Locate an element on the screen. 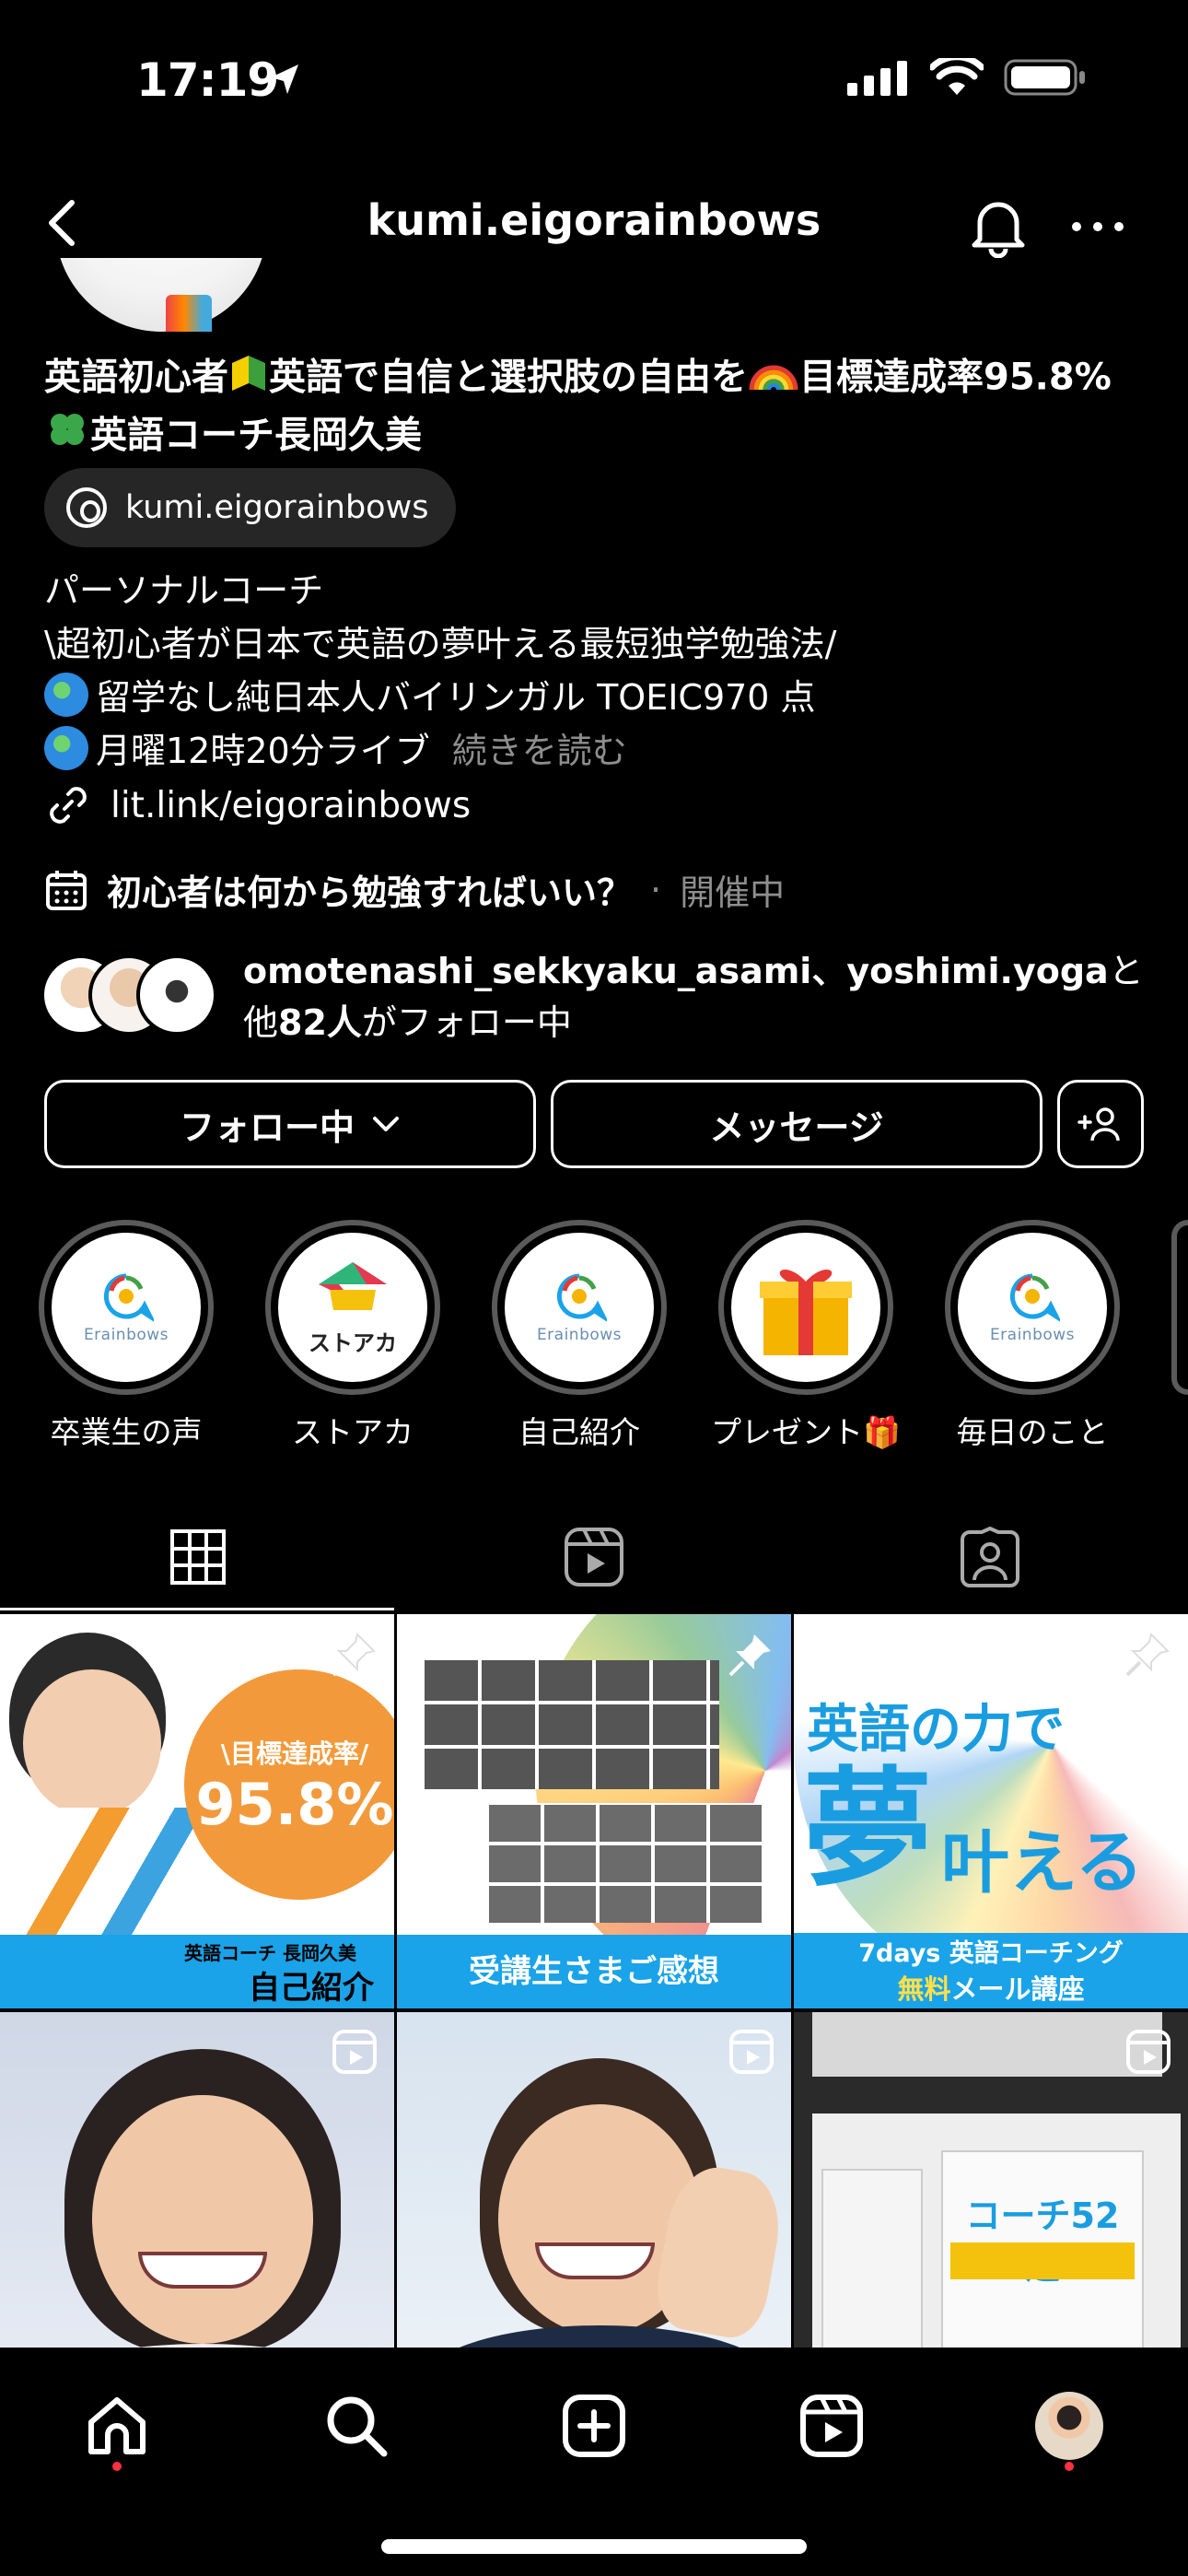  threads-profile-link: kumi.eigorainbows is located at coordinates (250, 507).